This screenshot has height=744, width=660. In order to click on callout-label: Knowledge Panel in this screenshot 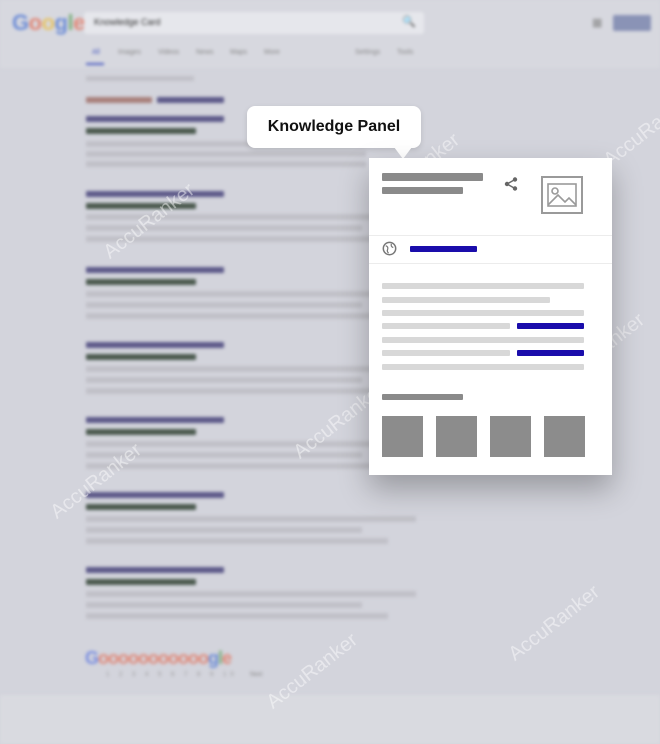, I will do `click(334, 126)`.